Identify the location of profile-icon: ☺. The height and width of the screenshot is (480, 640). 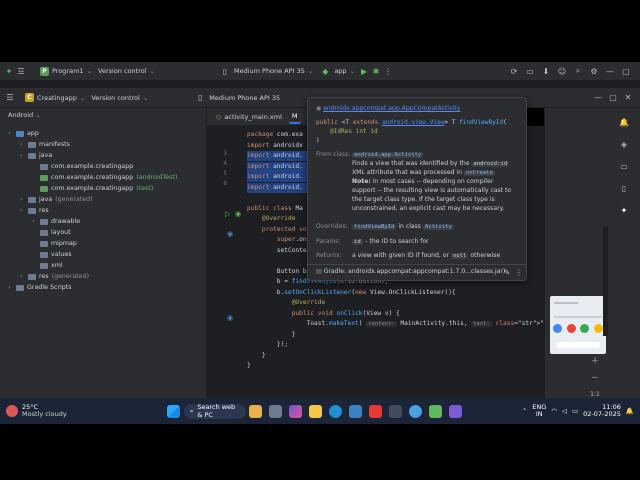
(562, 71).